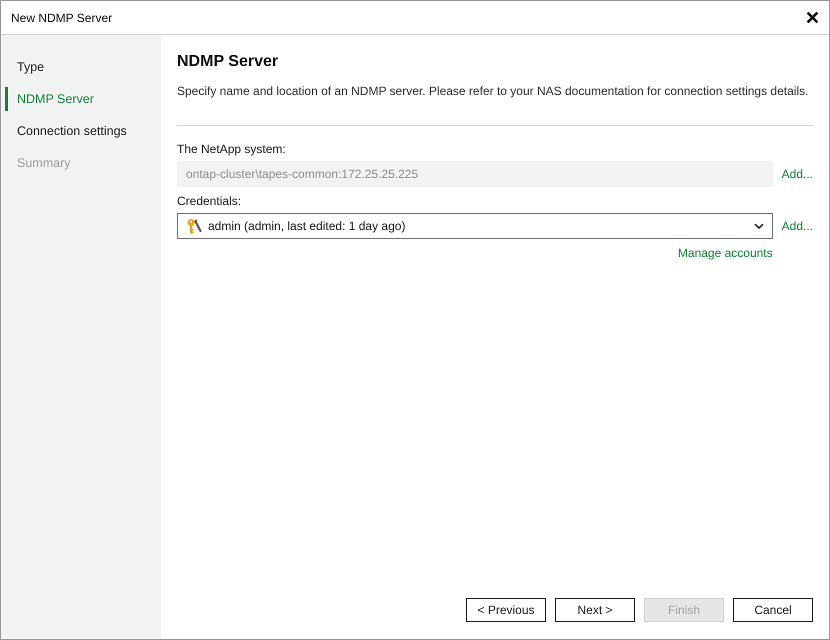  I want to click on page-title: NDMP Server, so click(228, 62).